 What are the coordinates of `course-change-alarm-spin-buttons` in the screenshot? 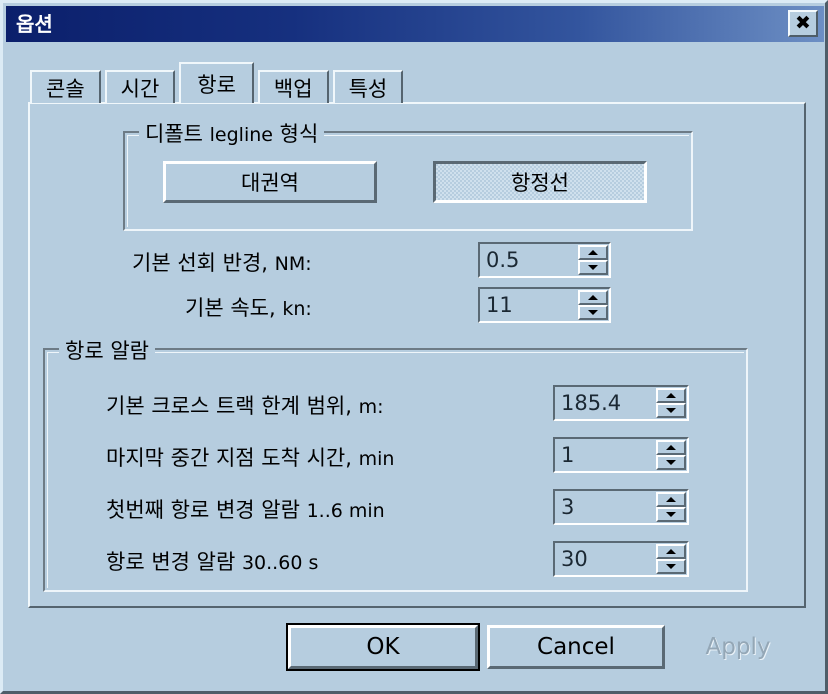 It's located at (671, 559).